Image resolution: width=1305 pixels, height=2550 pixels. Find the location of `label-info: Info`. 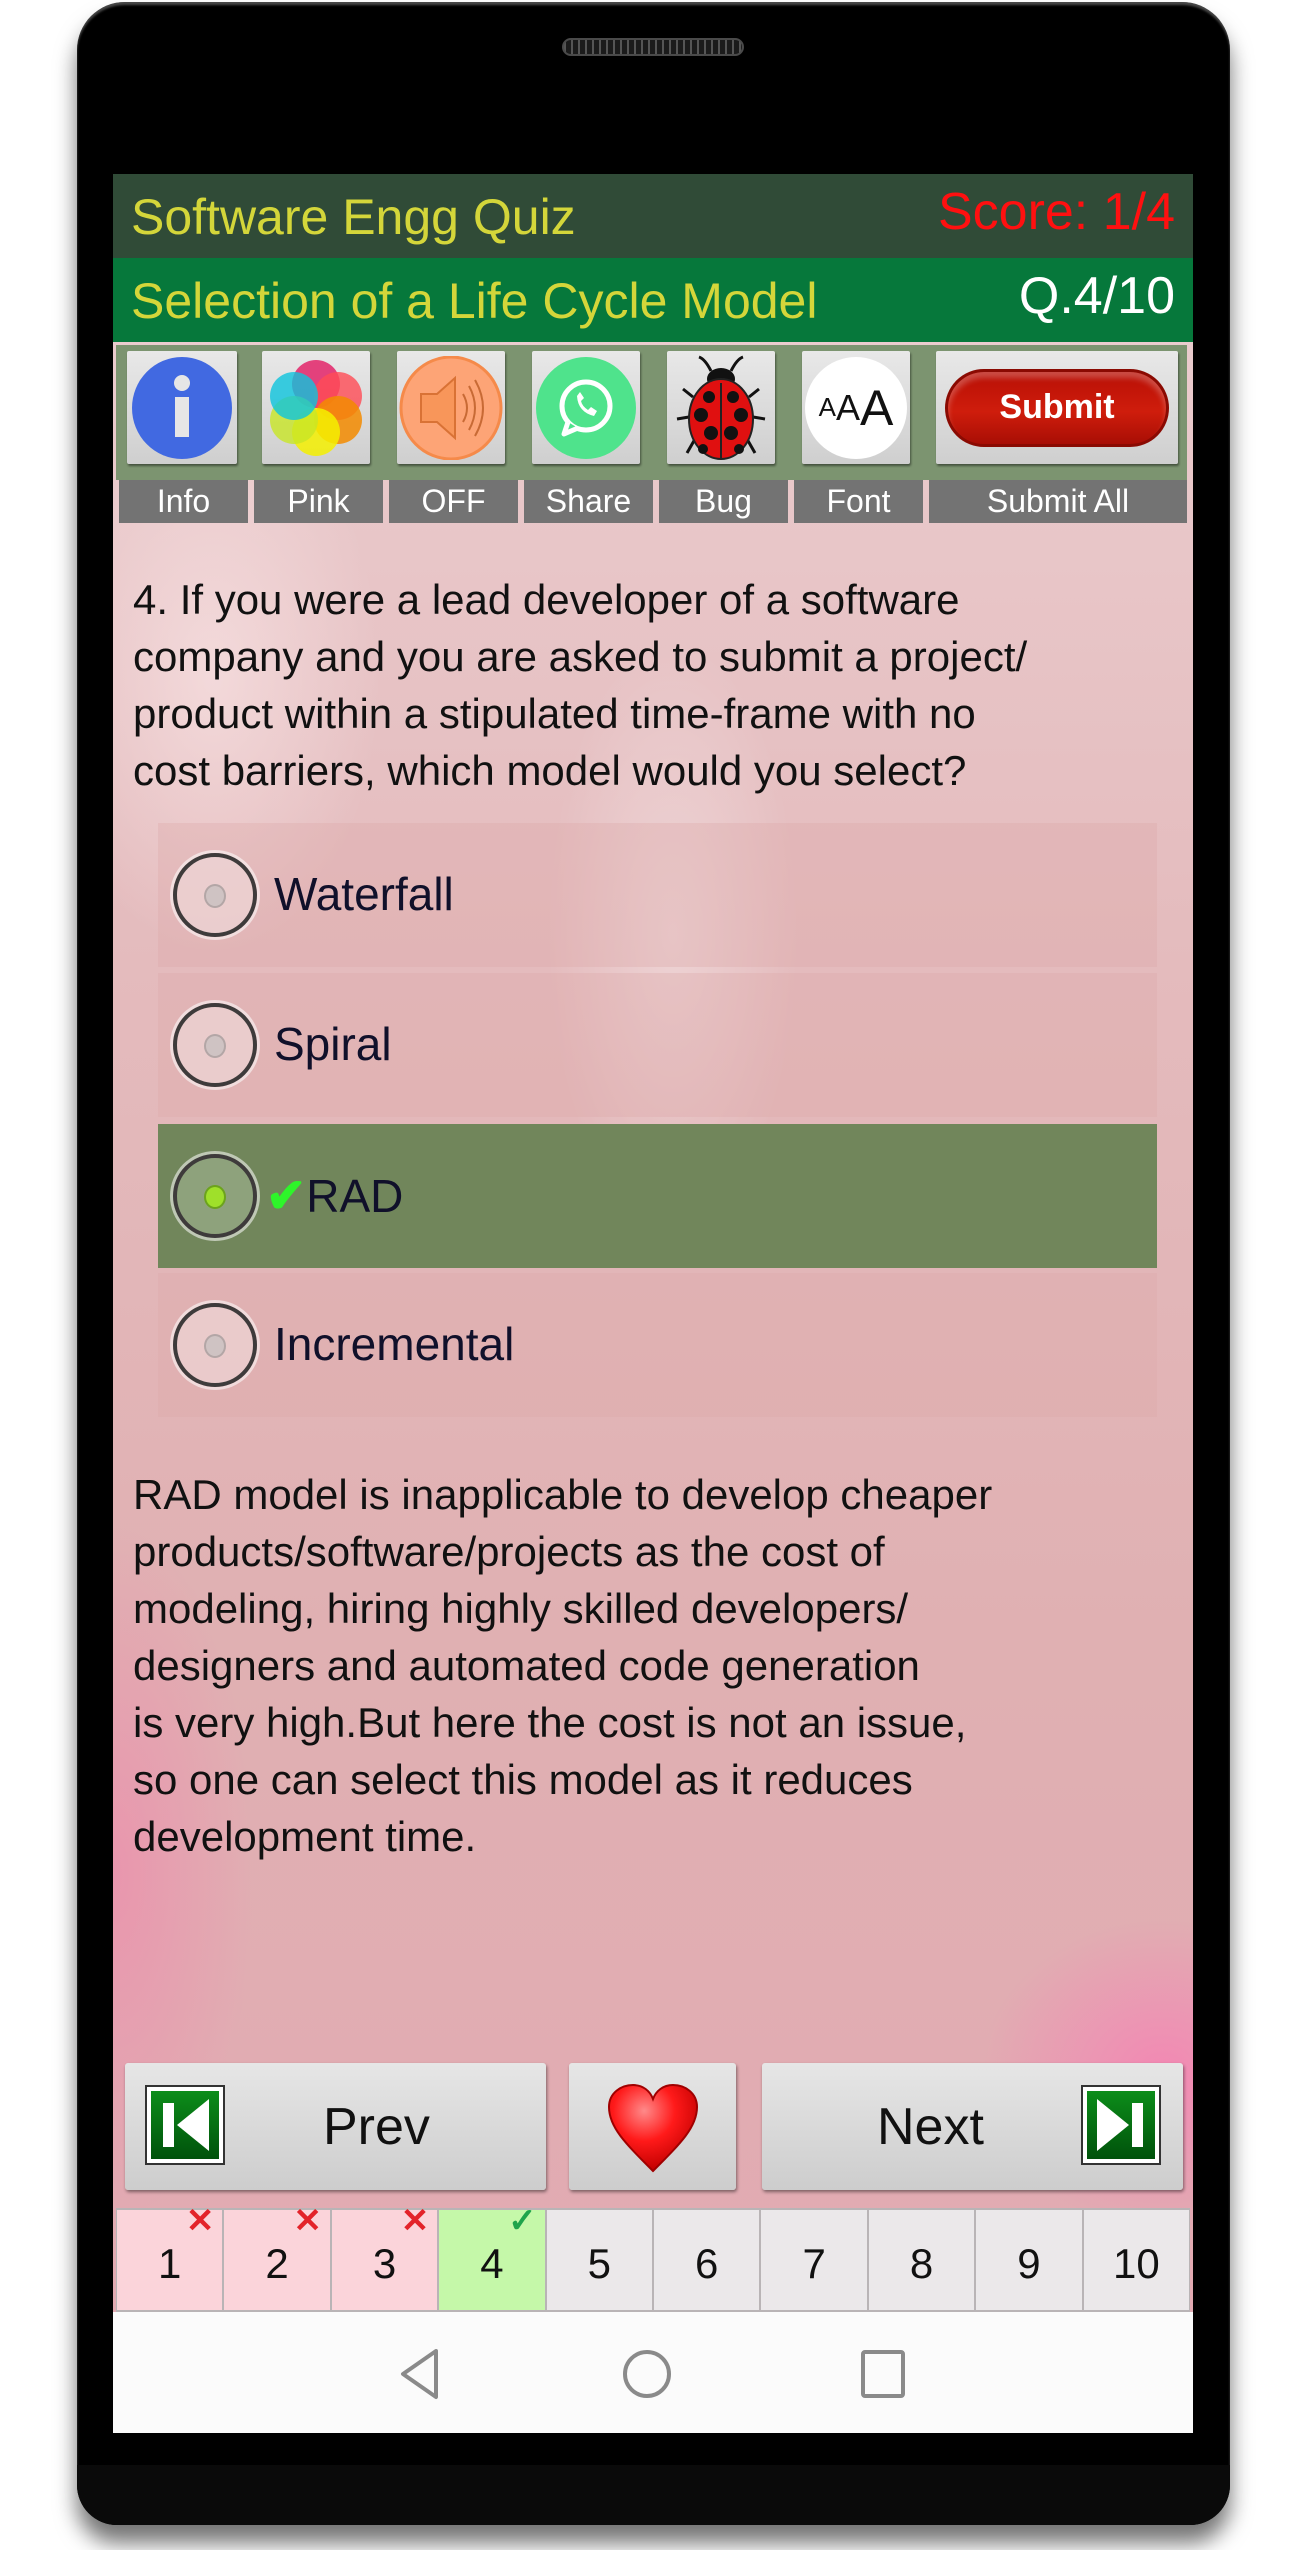

label-info: Info is located at coordinates (183, 501).